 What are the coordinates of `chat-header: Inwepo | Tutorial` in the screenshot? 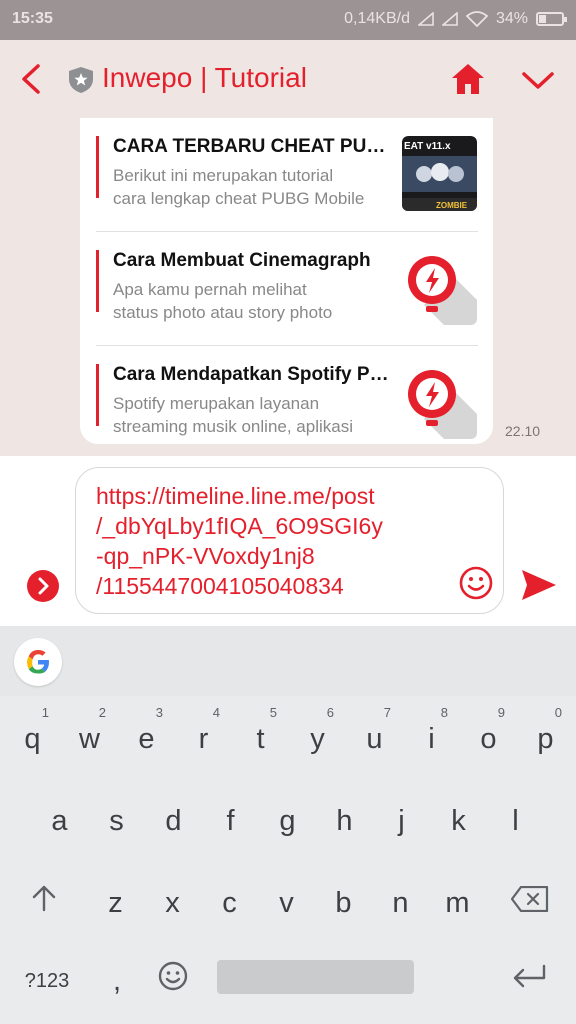 It's located at (288, 79).